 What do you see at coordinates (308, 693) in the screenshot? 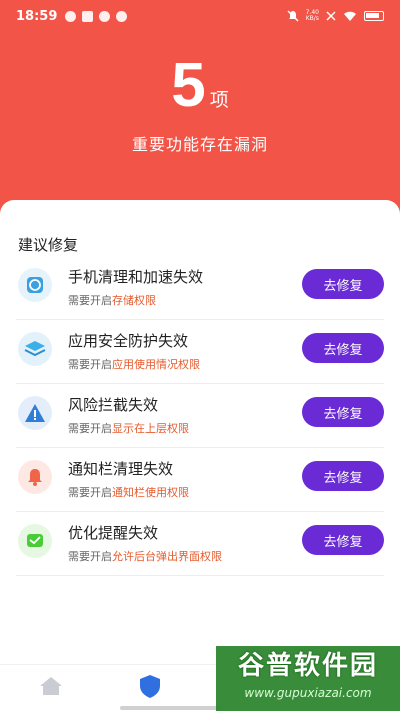
I see `watermark-url: www.gupuxiazai.com` at bounding box center [308, 693].